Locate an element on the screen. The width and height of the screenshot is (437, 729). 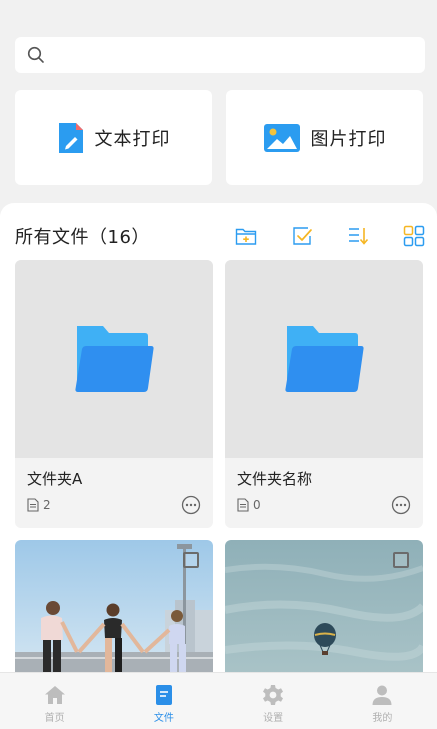
user-icon is located at coordinates (382, 695).